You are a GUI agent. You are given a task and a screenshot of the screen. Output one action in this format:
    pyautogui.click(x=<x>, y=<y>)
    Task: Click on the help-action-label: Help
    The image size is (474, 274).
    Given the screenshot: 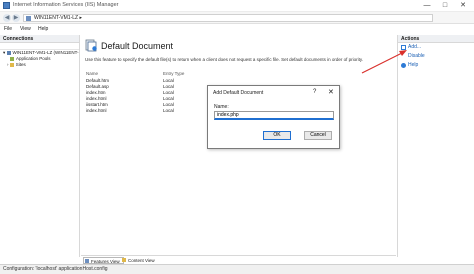 What is the action you would take?
    pyautogui.click(x=413, y=65)
    